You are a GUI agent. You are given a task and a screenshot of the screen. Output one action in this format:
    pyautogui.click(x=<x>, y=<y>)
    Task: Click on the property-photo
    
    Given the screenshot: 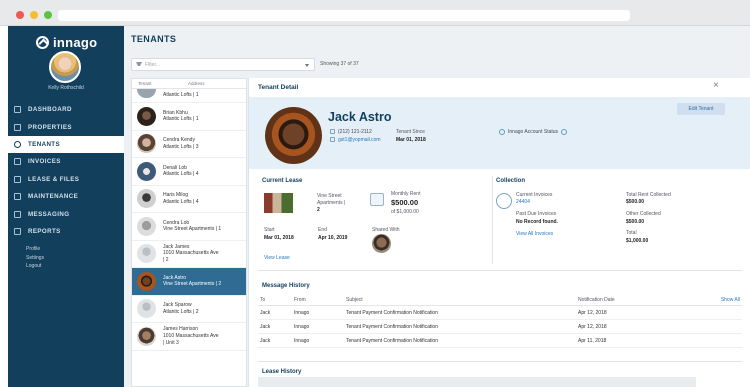 What is the action you would take?
    pyautogui.click(x=278, y=203)
    